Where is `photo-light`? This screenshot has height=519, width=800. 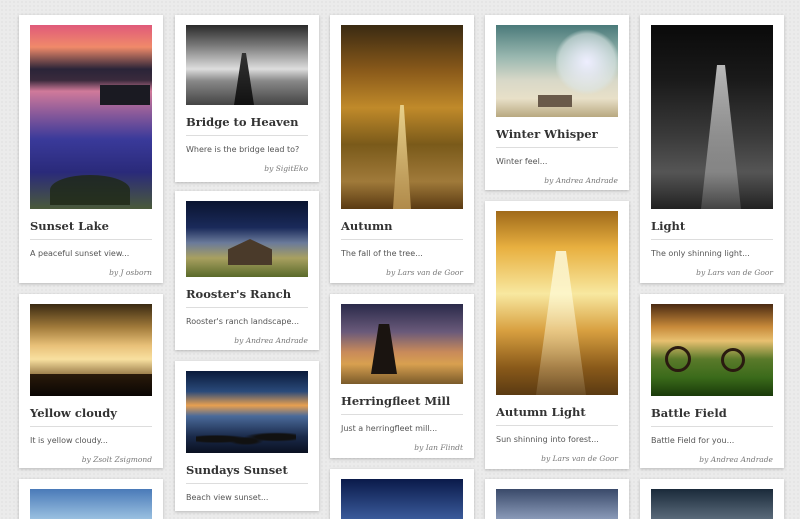
photo-light is located at coordinates (712, 117).